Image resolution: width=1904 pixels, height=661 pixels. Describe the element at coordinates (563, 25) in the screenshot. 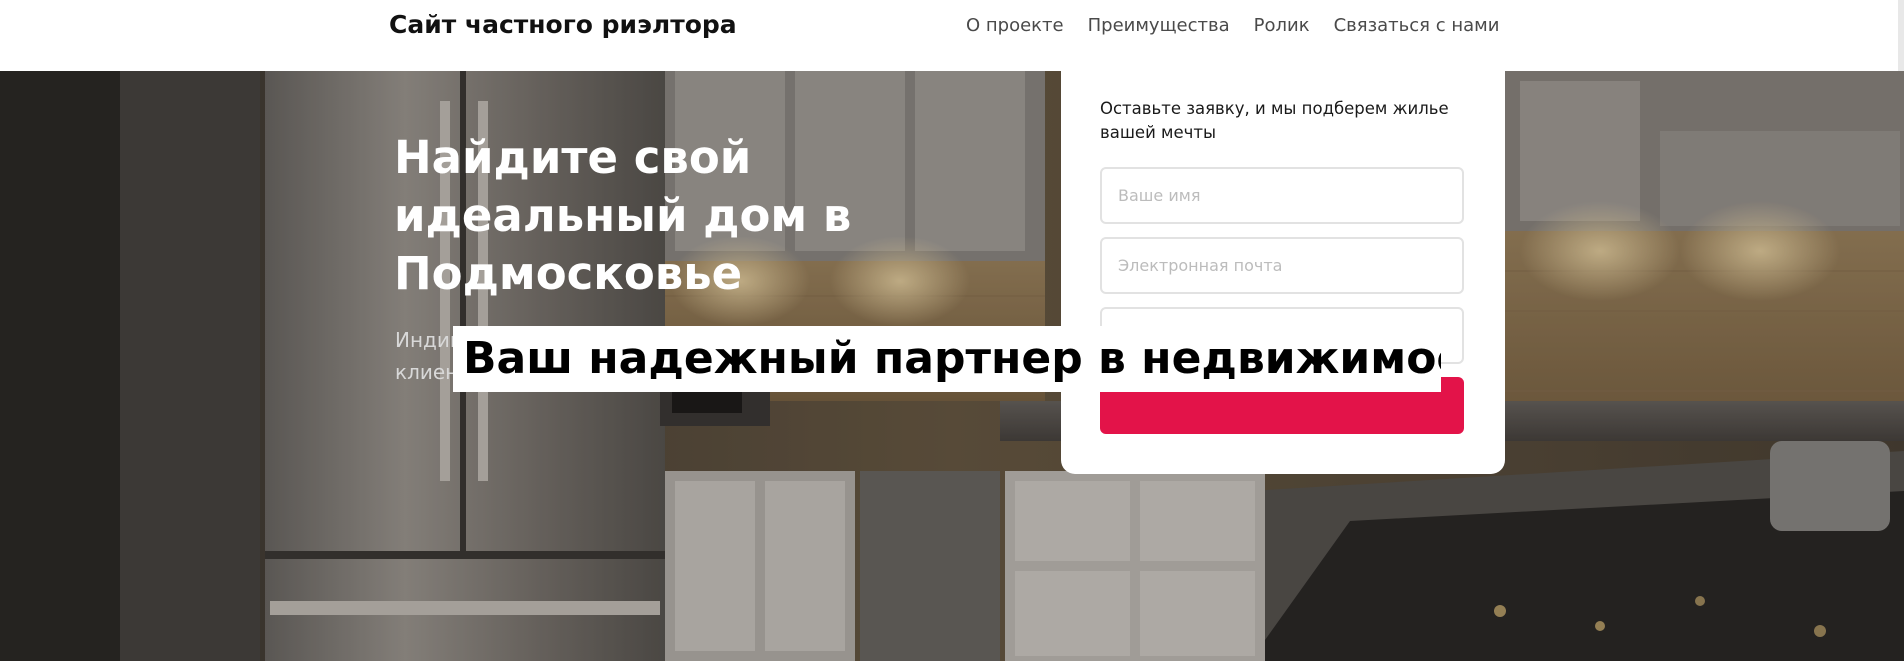

I see `site-brand: Сайт частного риэлтора` at that location.